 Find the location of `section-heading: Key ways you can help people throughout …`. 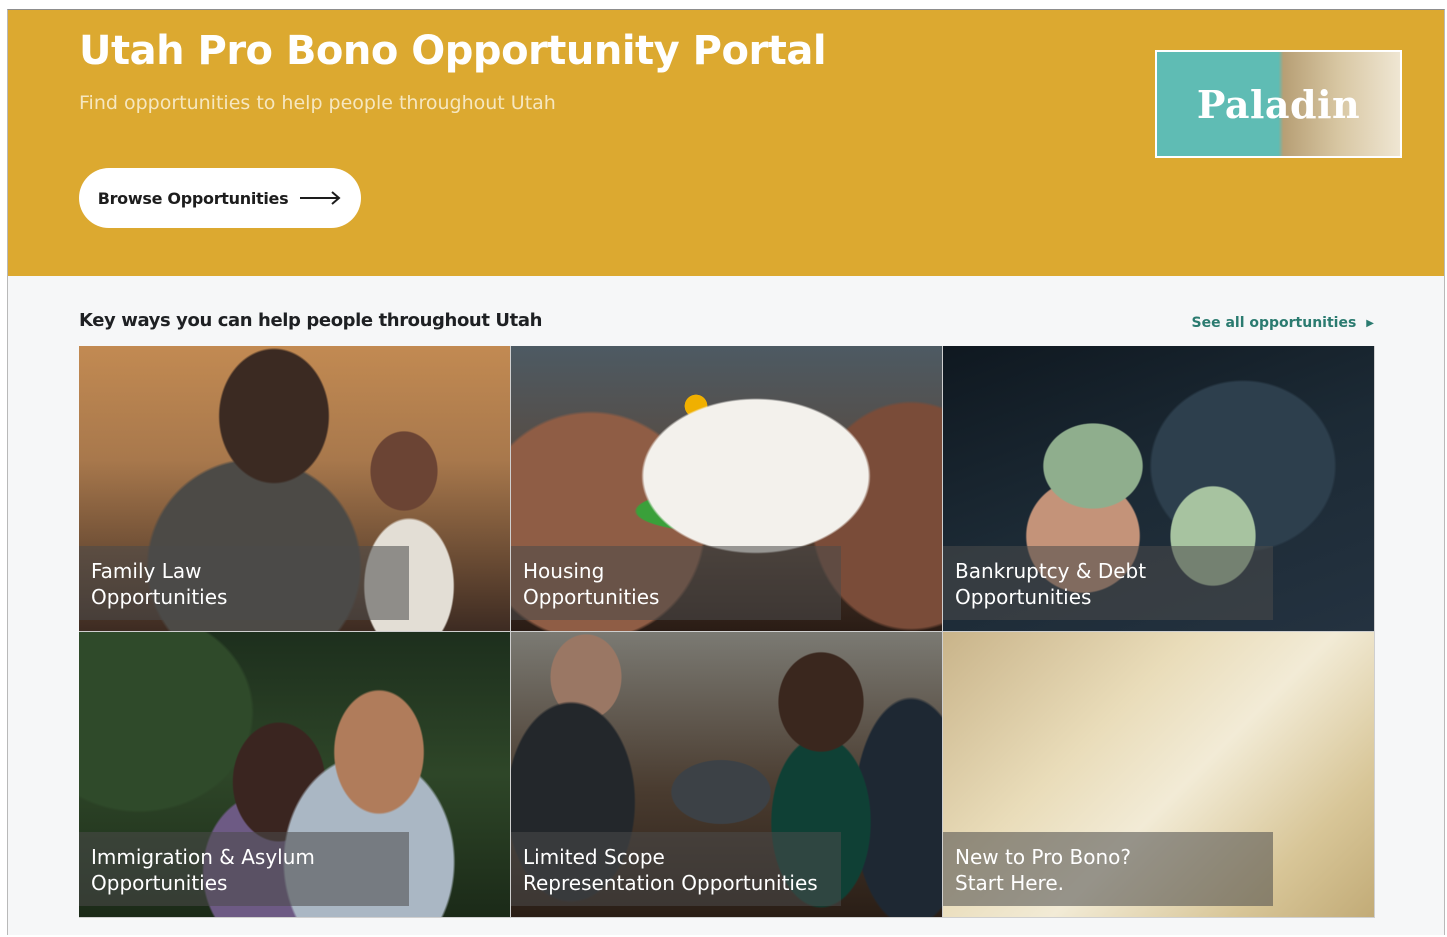

section-heading: Key ways you can help people throughout … is located at coordinates (310, 320).